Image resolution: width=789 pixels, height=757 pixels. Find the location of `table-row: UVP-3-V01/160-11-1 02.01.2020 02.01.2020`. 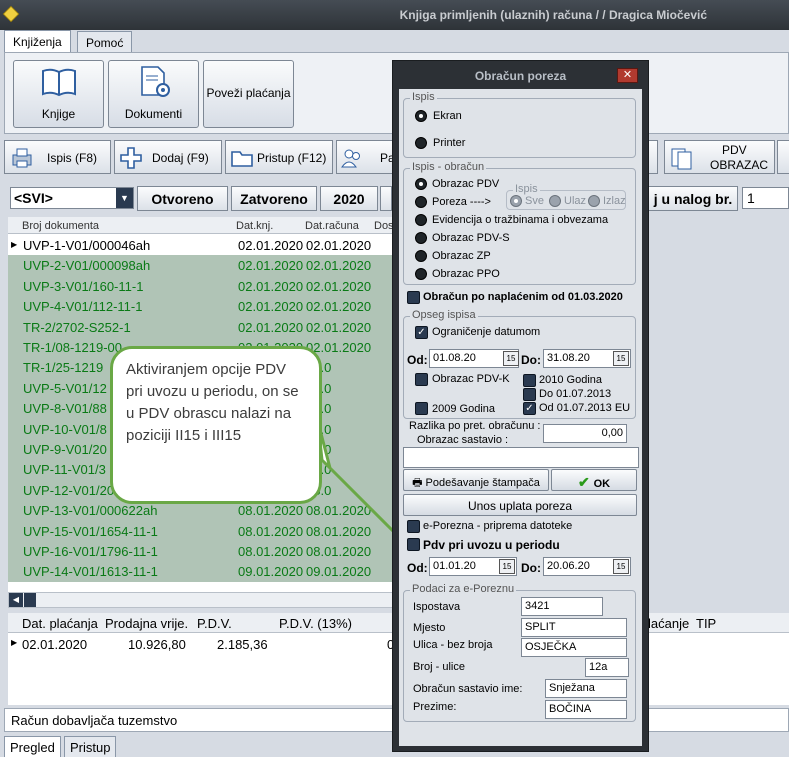

table-row: UVP-3-V01/160-11-1 02.01.2020 02.01.2020 is located at coordinates (202, 286).